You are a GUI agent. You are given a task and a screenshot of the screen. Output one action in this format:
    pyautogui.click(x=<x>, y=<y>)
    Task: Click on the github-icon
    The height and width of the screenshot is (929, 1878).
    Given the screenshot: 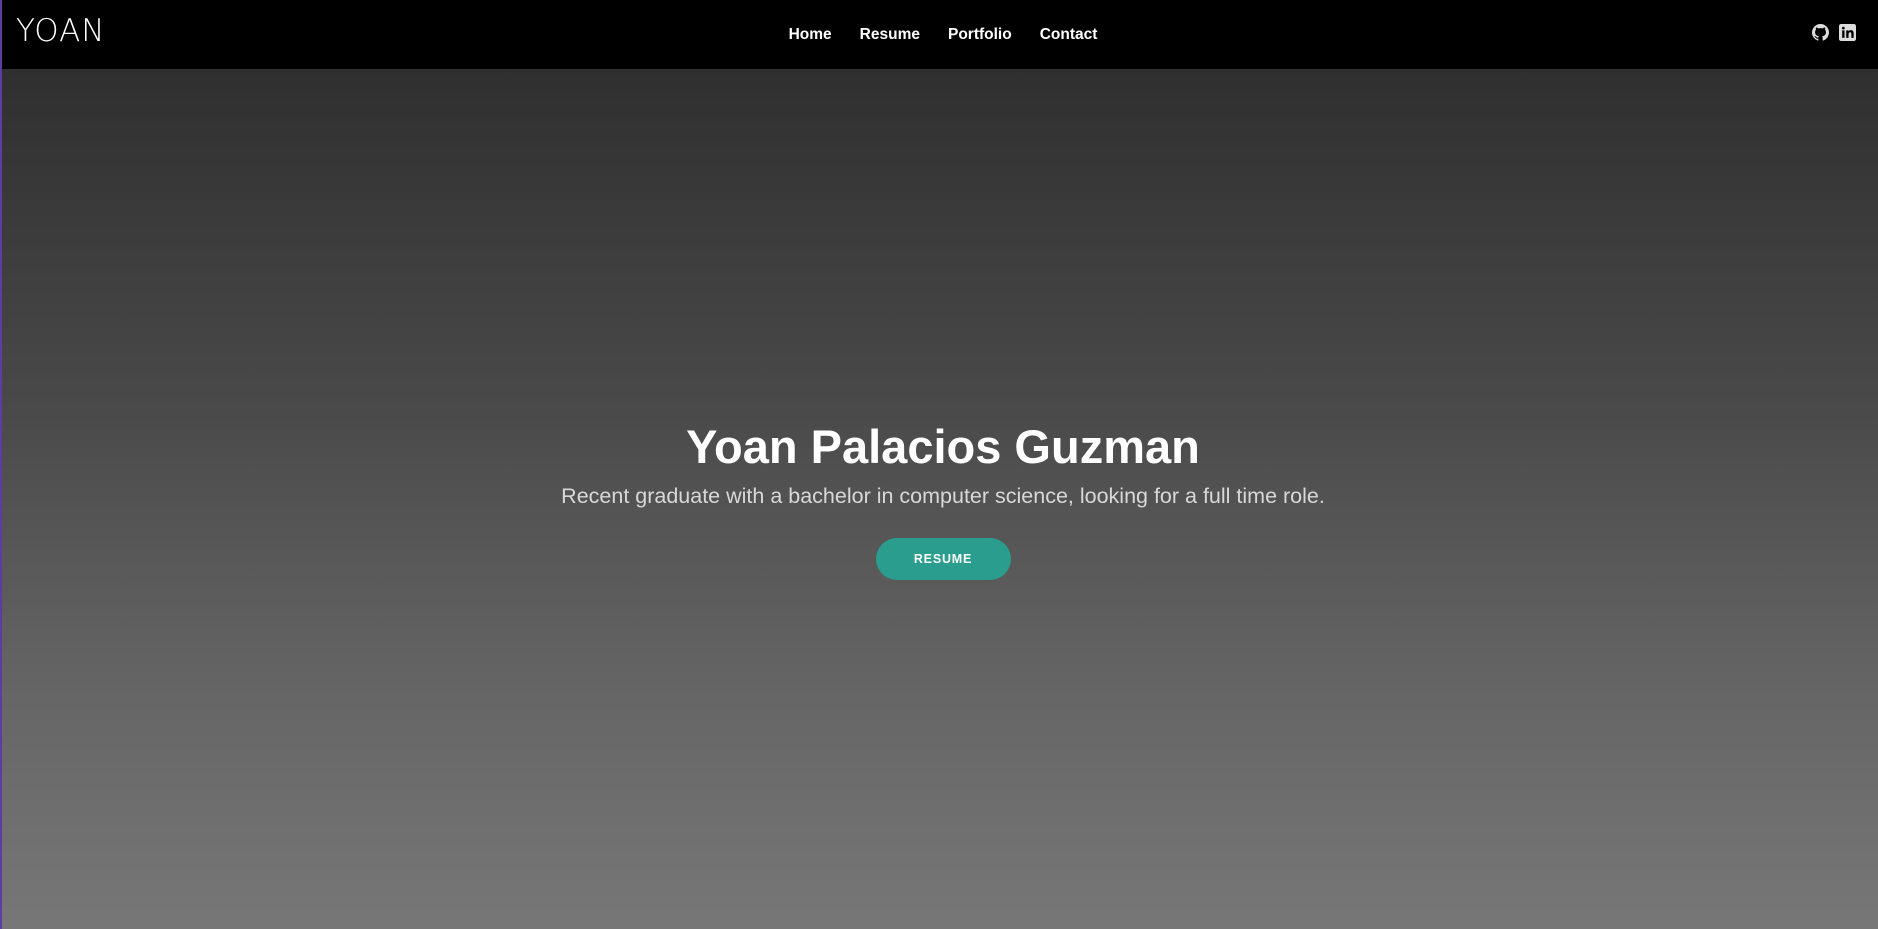 What is the action you would take?
    pyautogui.click(x=1820, y=32)
    